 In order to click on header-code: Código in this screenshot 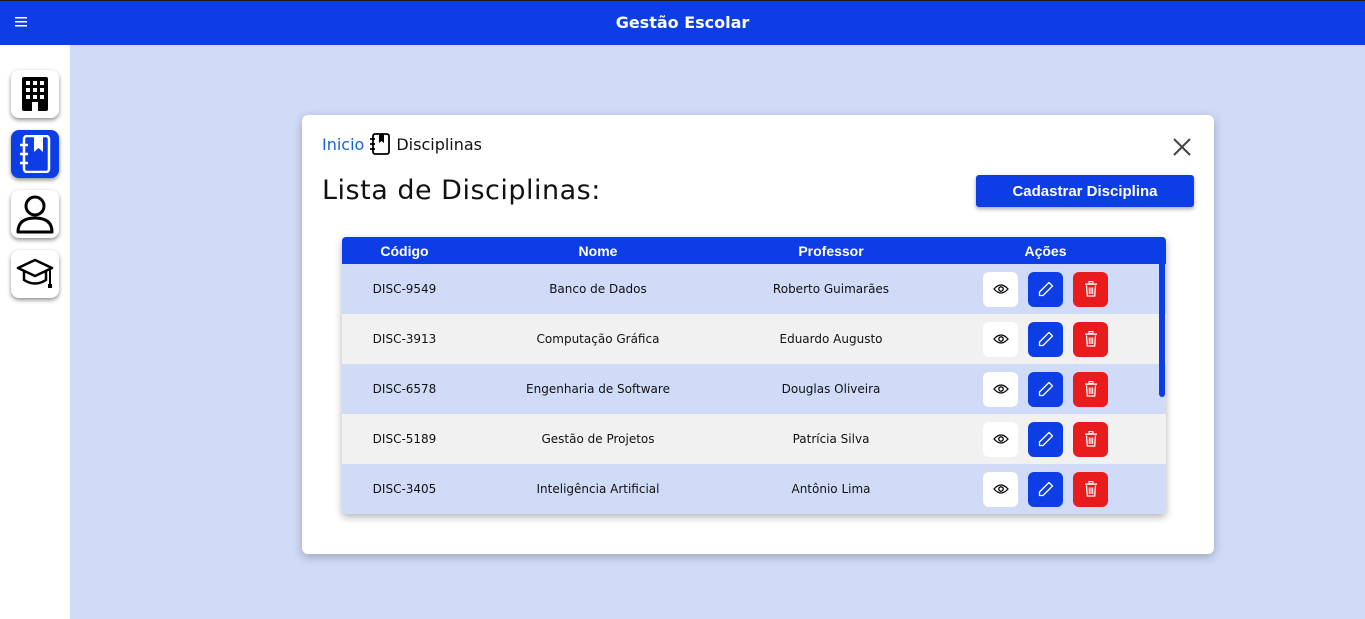, I will do `click(404, 250)`.